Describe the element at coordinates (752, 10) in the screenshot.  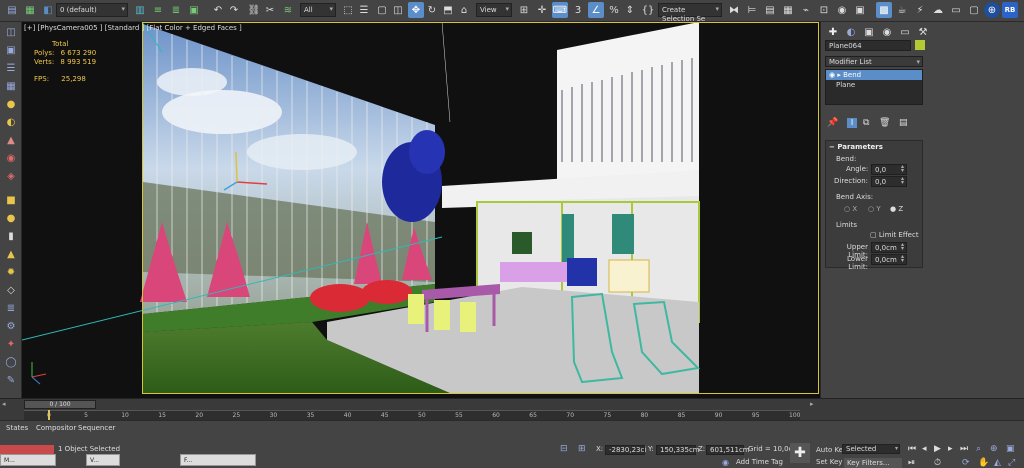
I see `align-icon: ⊨` at that location.